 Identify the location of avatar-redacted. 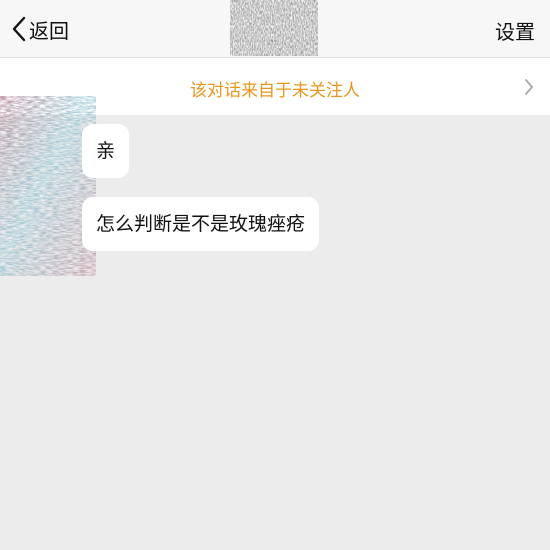
(48, 186).